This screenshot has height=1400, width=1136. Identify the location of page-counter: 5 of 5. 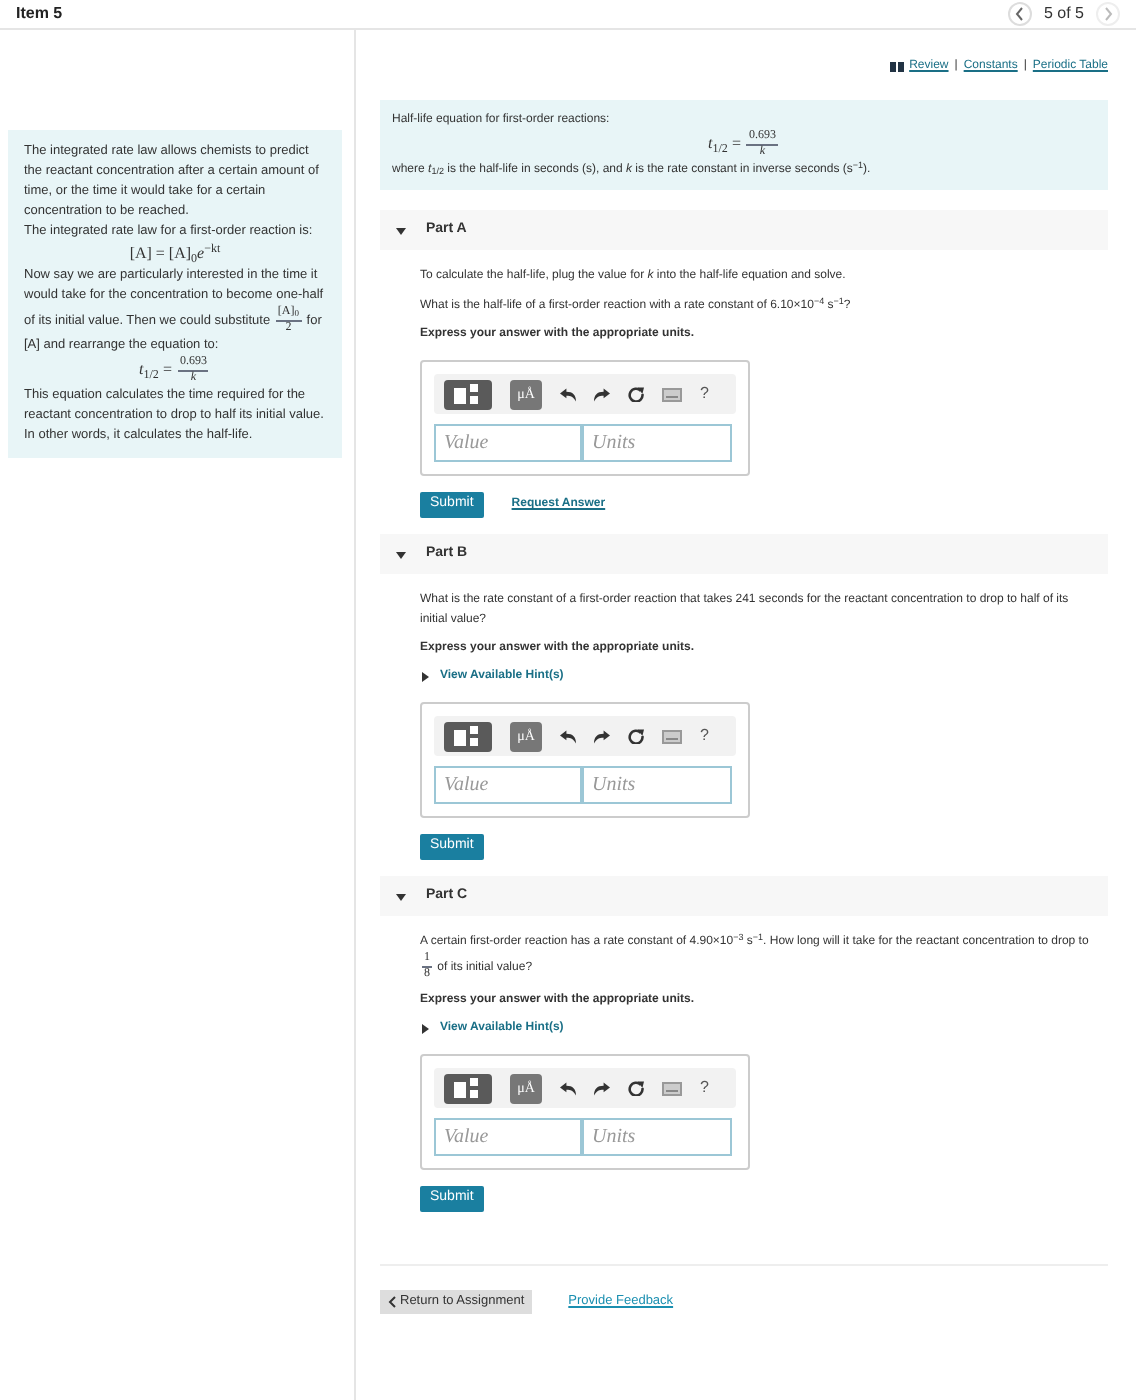
(1063, 14).